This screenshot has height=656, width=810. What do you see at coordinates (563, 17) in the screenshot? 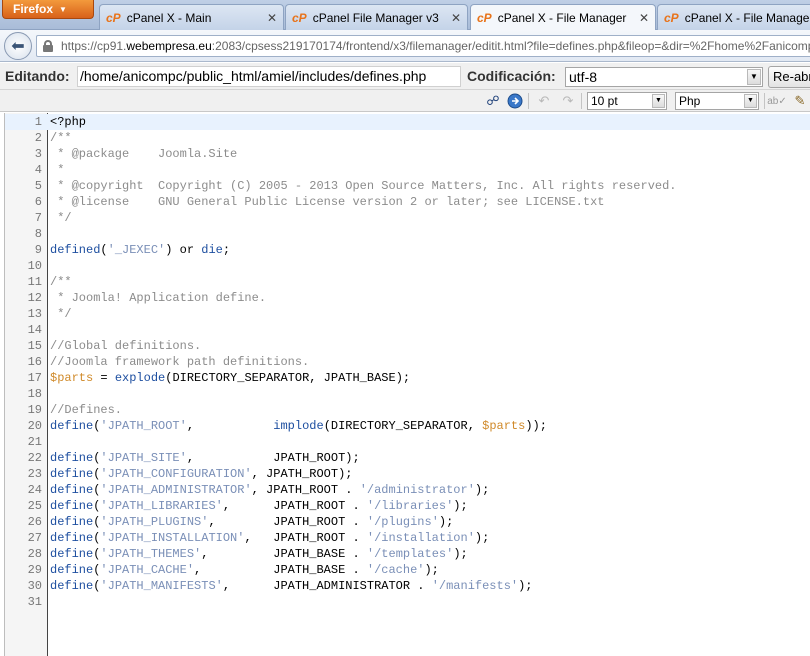
I see `tab-file-manager-active: cP cPanel X - File Manager ✕` at bounding box center [563, 17].